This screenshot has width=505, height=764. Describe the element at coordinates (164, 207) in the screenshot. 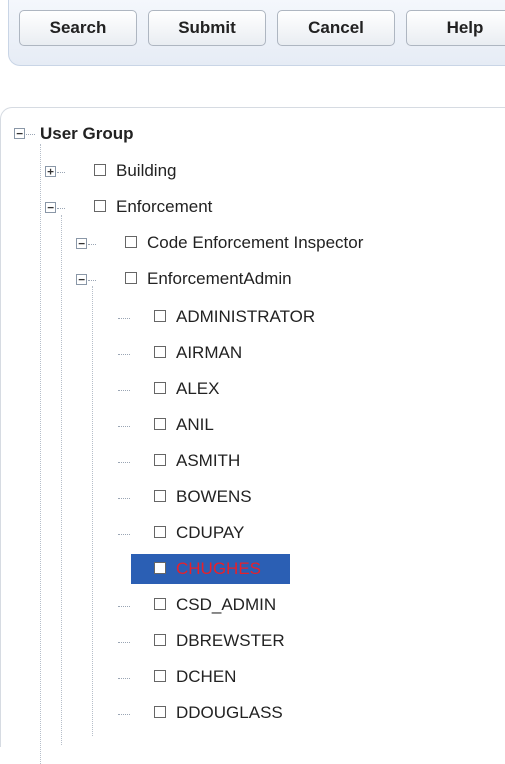

I see `tree-node-enforcement: Enforcement` at that location.